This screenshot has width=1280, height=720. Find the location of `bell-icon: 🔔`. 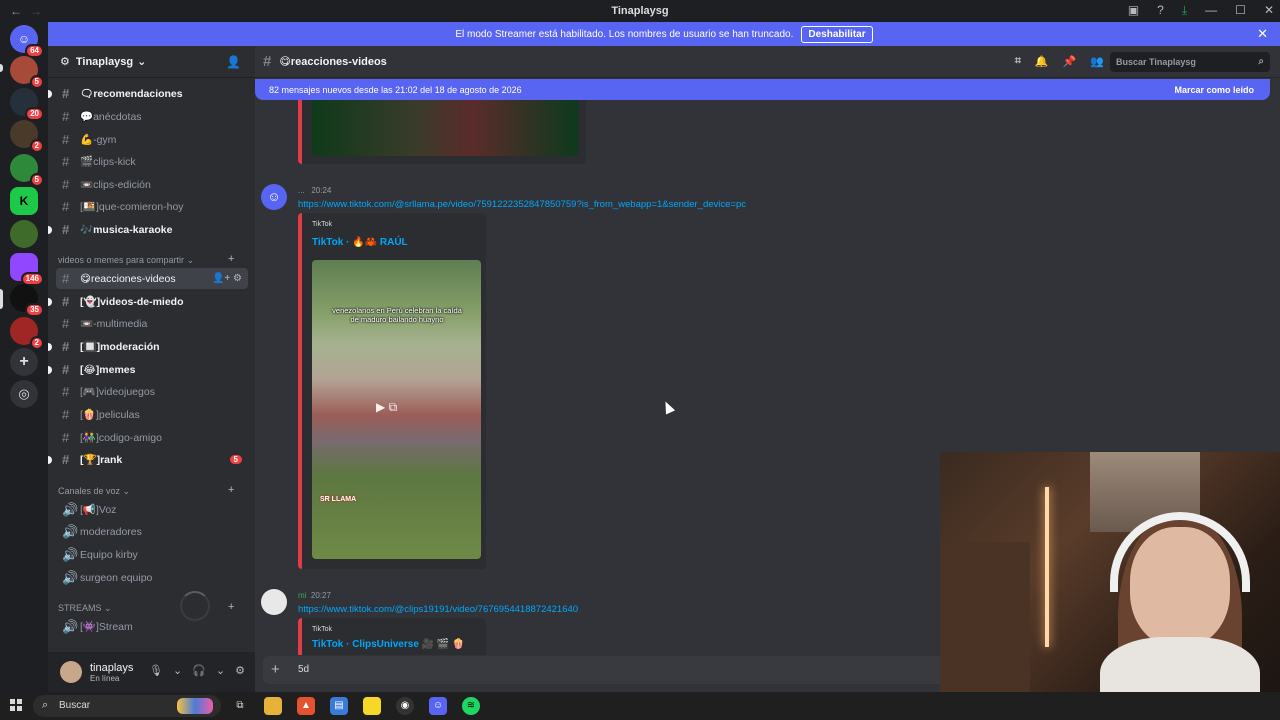

bell-icon: 🔔 is located at coordinates (1042, 61).